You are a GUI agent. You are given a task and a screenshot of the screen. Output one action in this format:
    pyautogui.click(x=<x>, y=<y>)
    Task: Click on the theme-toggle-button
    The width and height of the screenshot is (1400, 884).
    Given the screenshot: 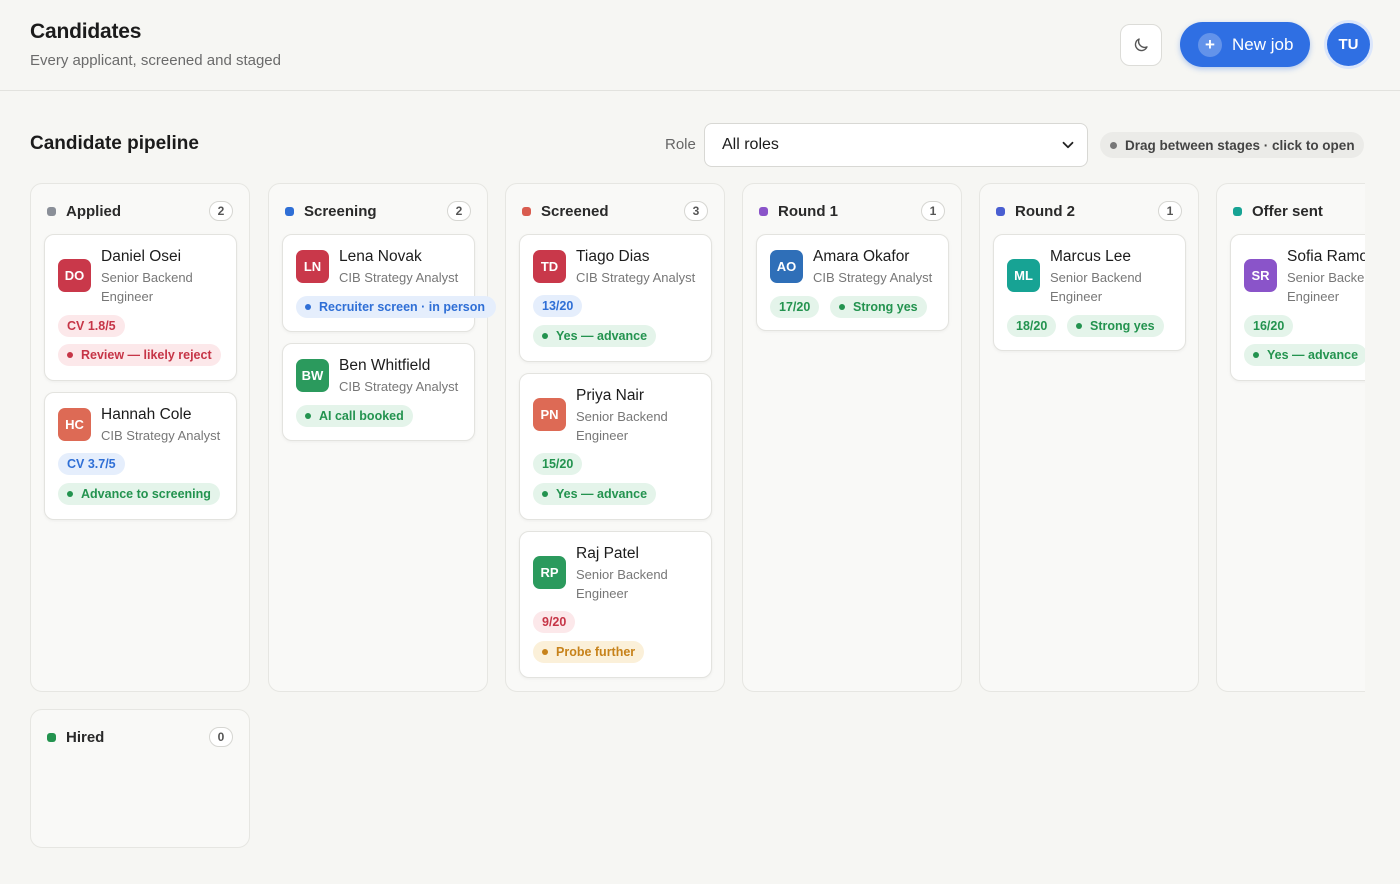 What is the action you would take?
    pyautogui.click(x=1141, y=45)
    